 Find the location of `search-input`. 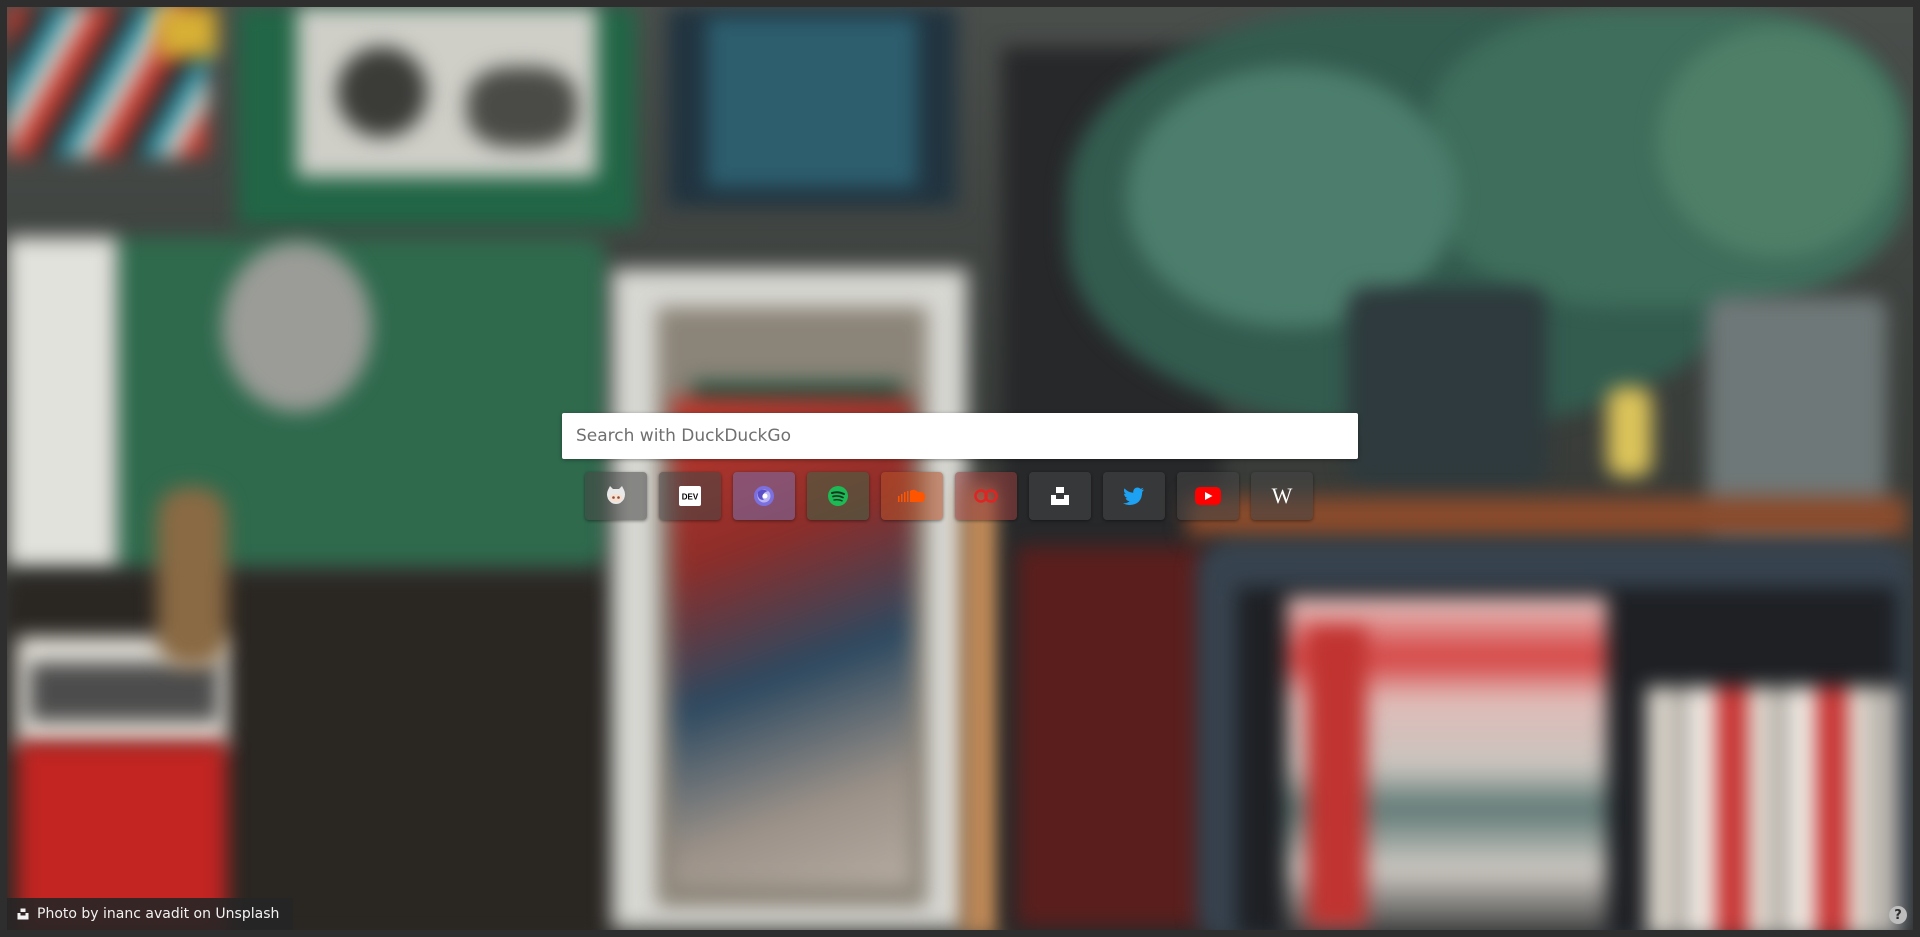

search-input is located at coordinates (960, 436).